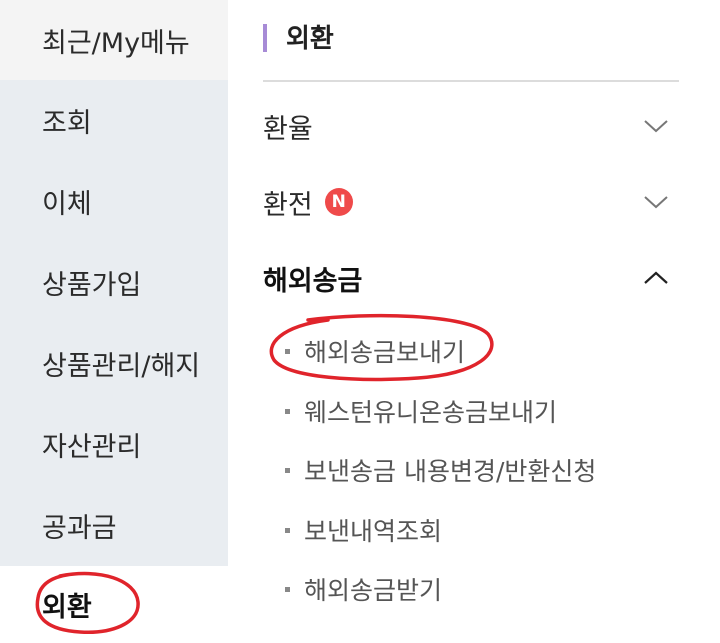 The width and height of the screenshot is (720, 643). I want to click on sub-item-western-union: 웨스턴유니온송금보내기, so click(421, 411).